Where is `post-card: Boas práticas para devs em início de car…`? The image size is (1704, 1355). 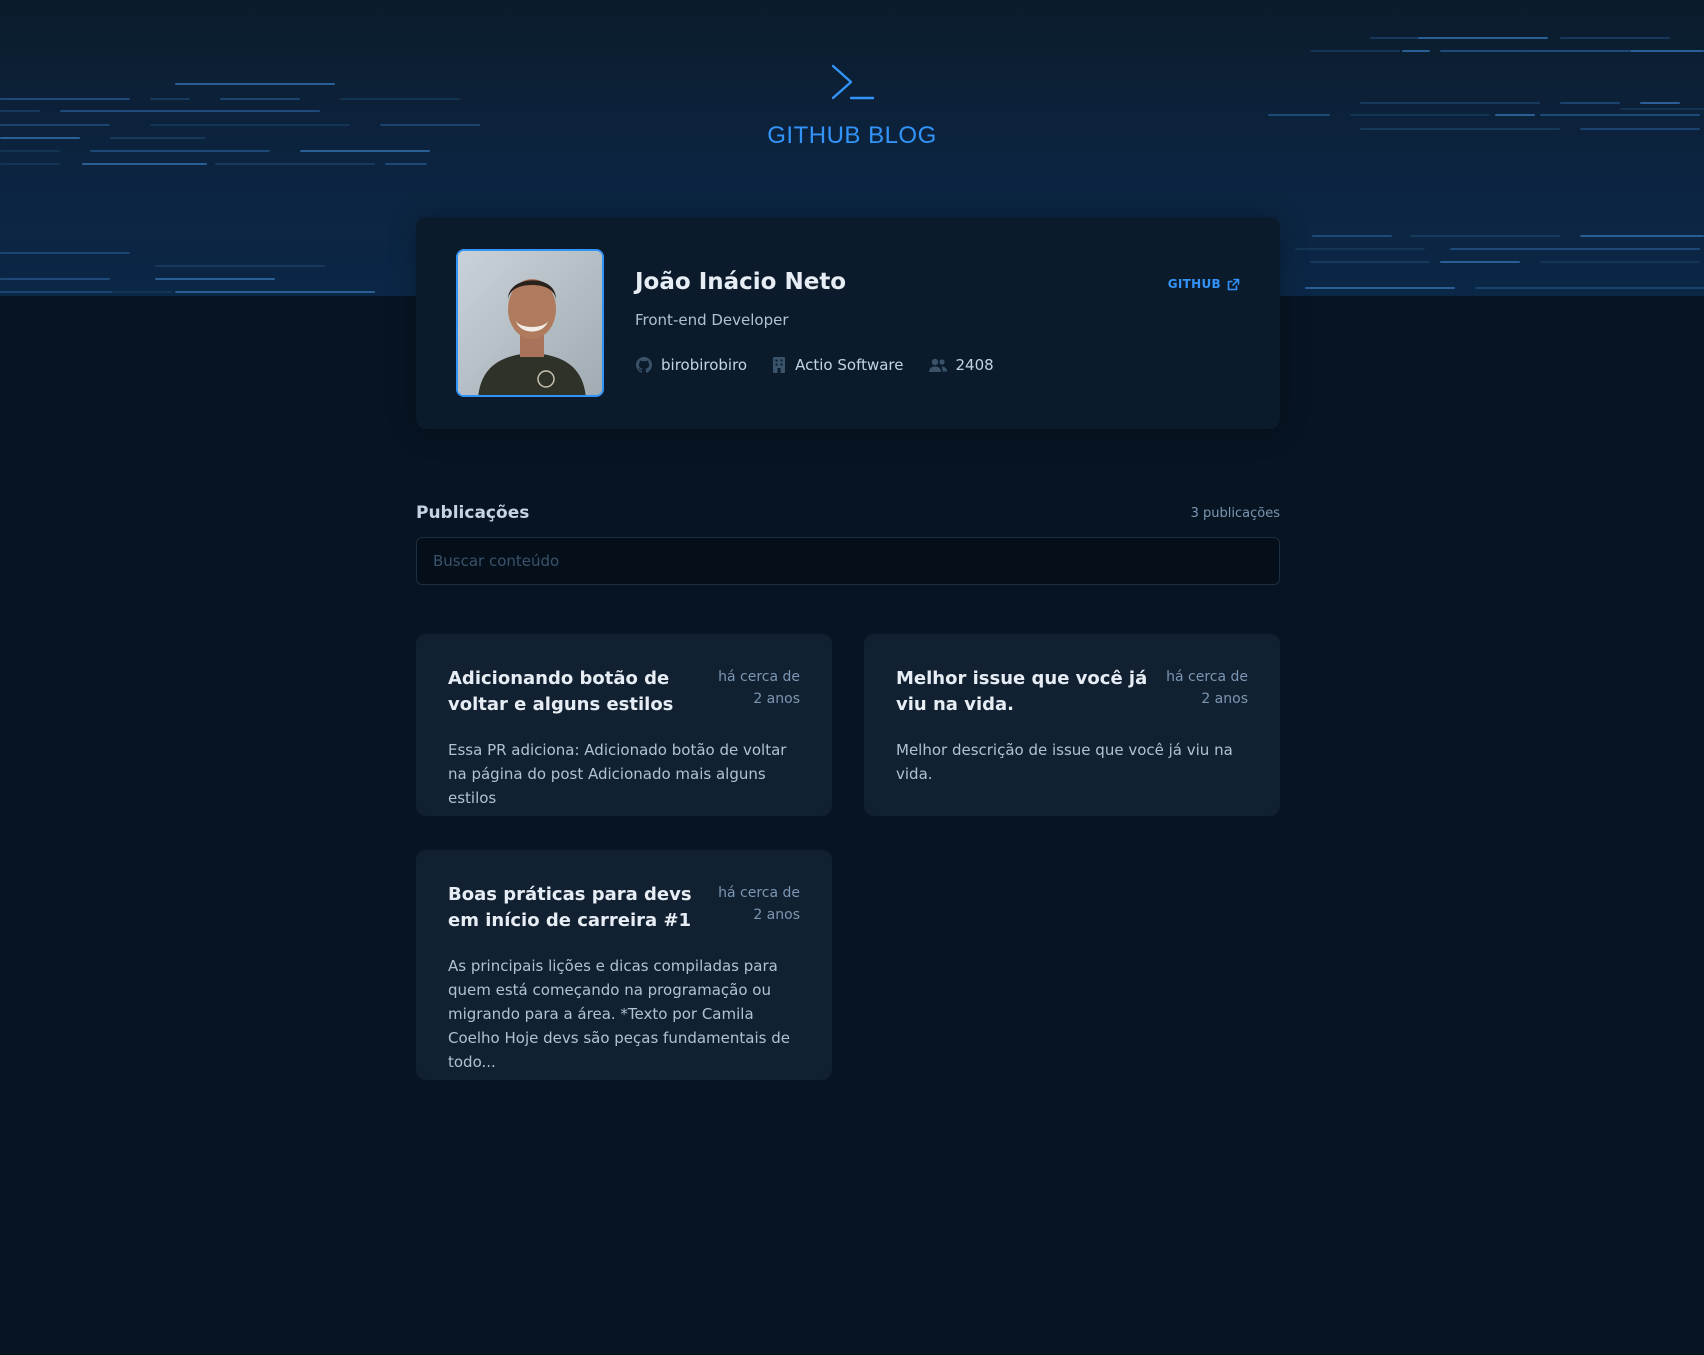
post-card: Boas práticas para devs em início de car… is located at coordinates (624, 965).